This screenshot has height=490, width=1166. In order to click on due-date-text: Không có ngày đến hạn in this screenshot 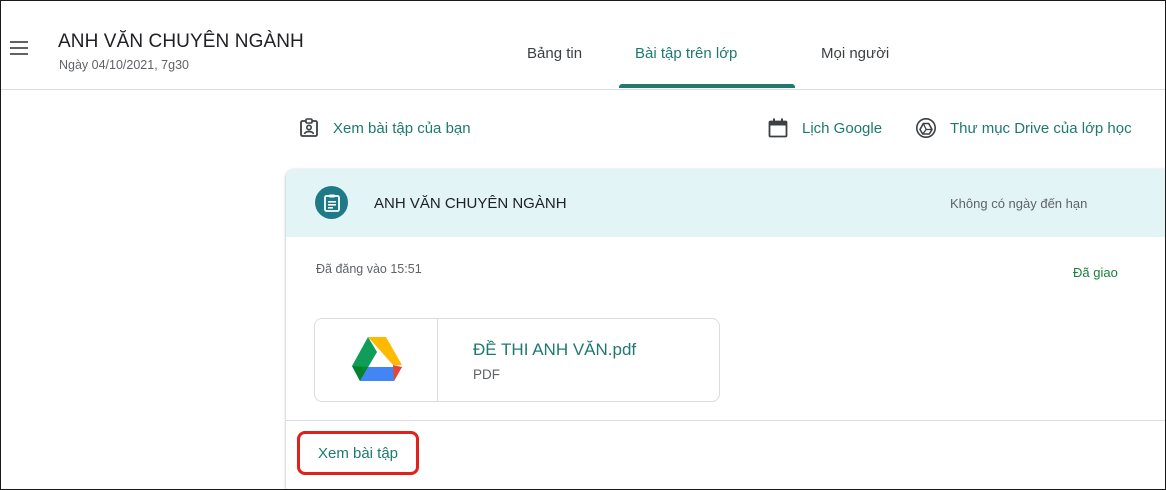, I will do `click(1019, 203)`.